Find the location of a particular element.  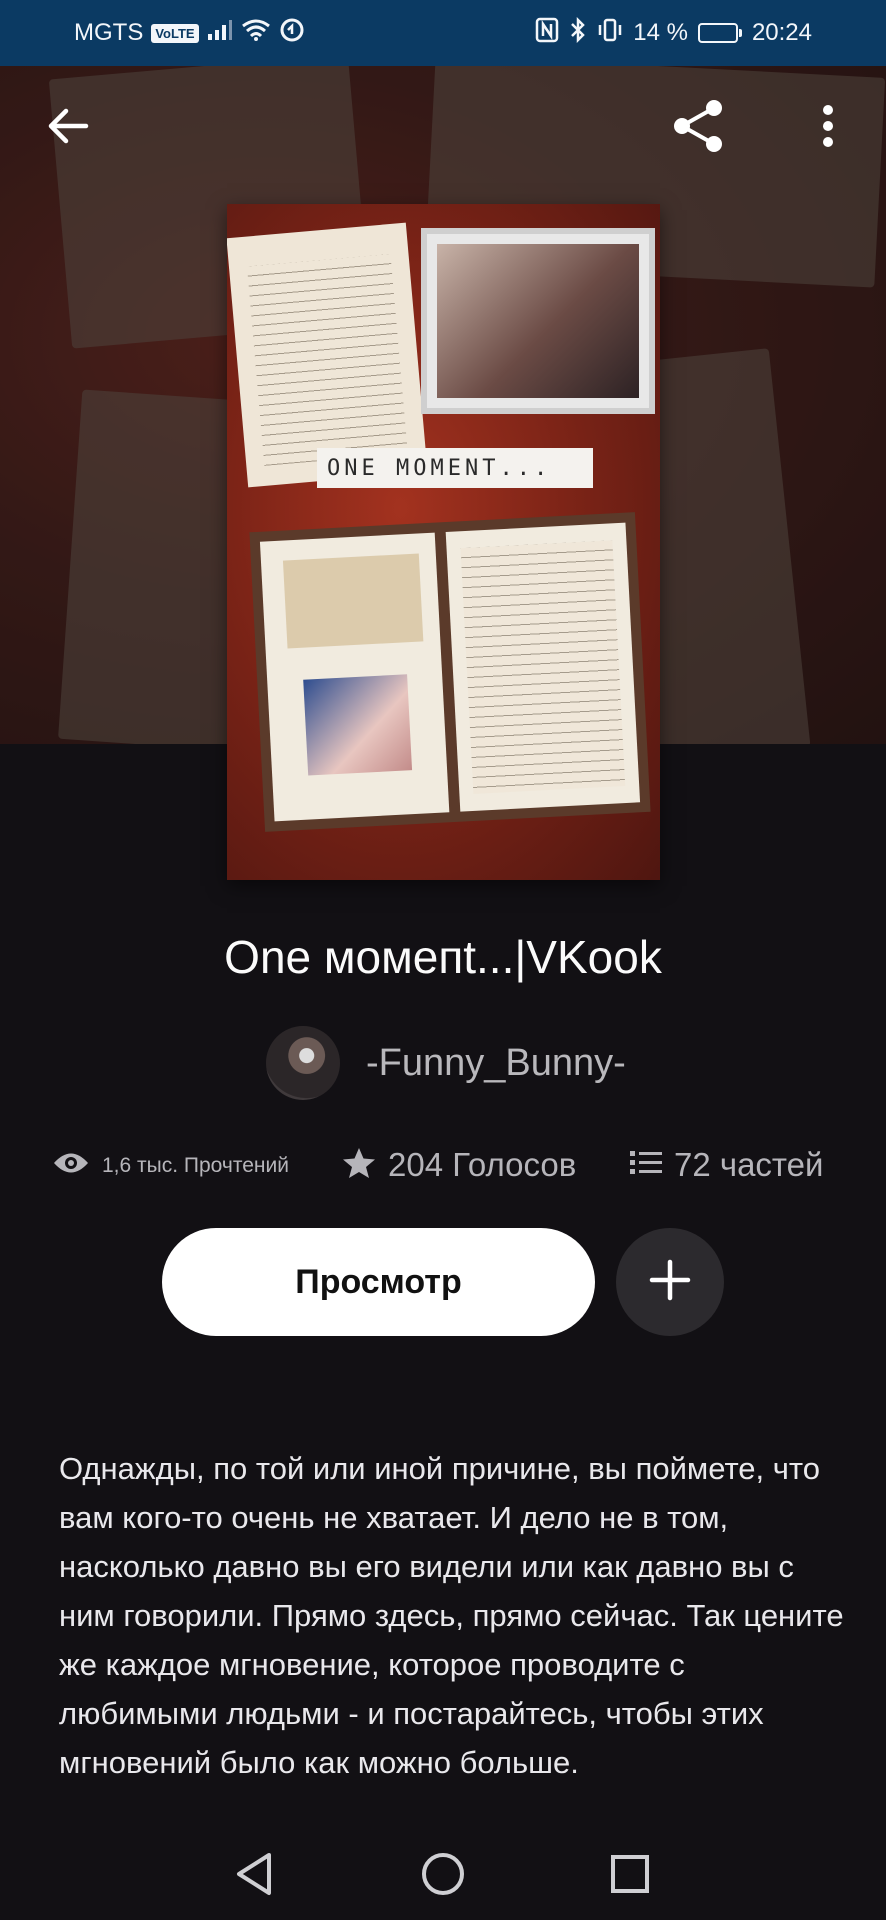

cover-photo-frame is located at coordinates (538, 321).